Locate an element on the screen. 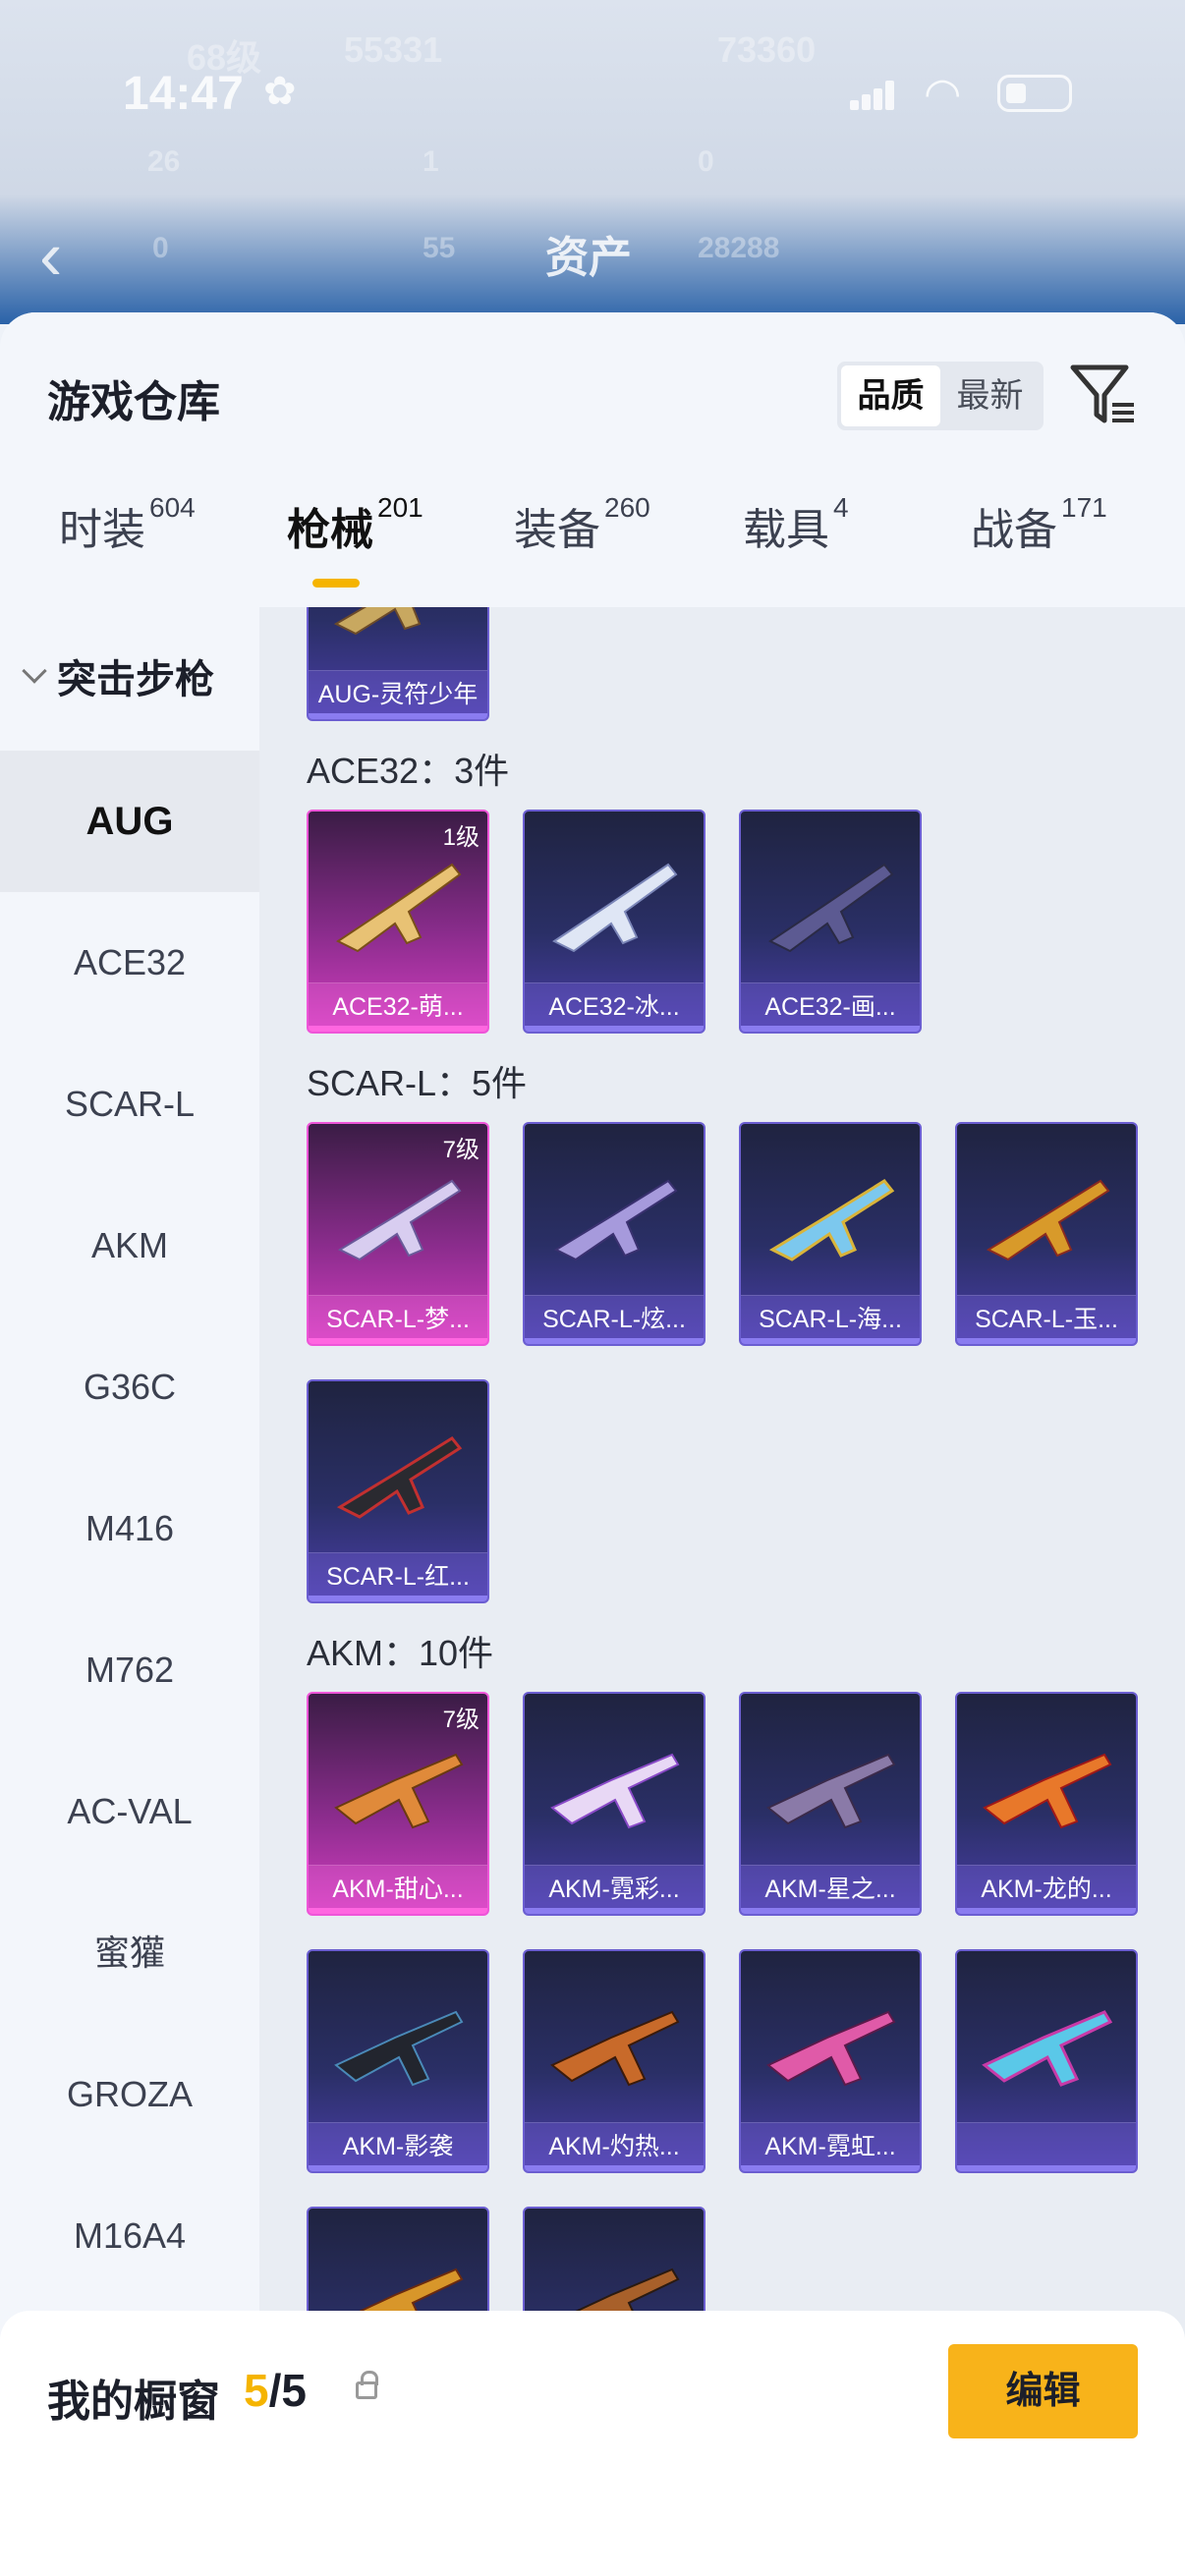 The width and height of the screenshot is (1185, 2576). sidebar-item-m16a4: M16A4 is located at coordinates (130, 2236).